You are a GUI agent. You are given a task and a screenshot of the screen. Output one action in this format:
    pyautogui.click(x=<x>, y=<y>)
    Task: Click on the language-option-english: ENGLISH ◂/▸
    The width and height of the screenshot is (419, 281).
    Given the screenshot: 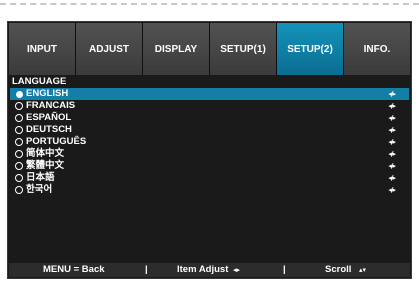 What is the action you would take?
    pyautogui.click(x=209, y=94)
    